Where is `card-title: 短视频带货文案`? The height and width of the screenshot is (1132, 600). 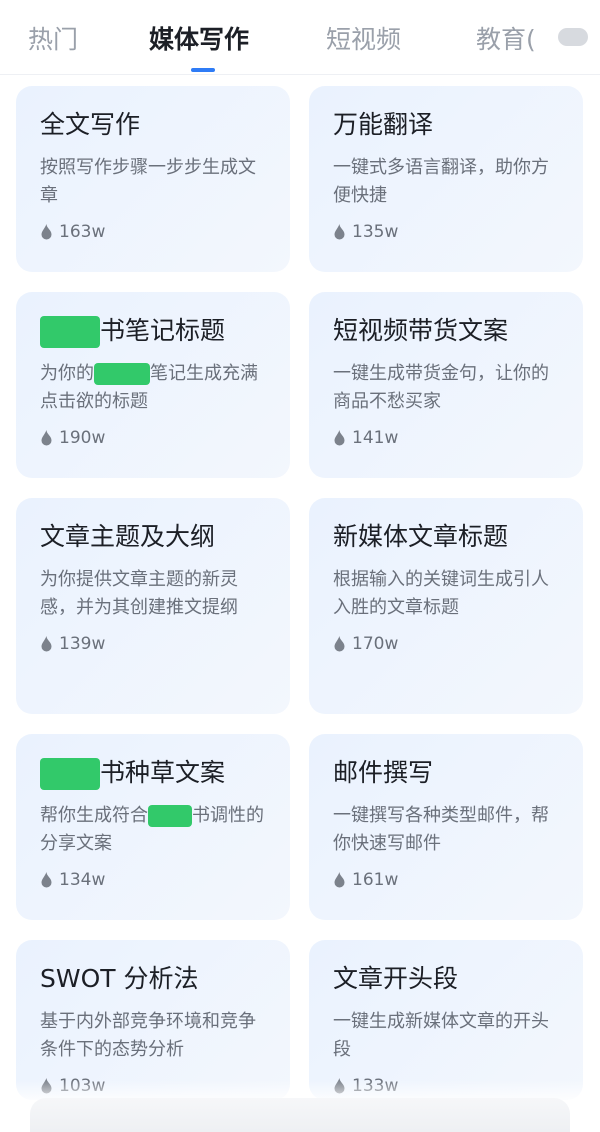 card-title: 短视频带货文案 is located at coordinates (421, 330).